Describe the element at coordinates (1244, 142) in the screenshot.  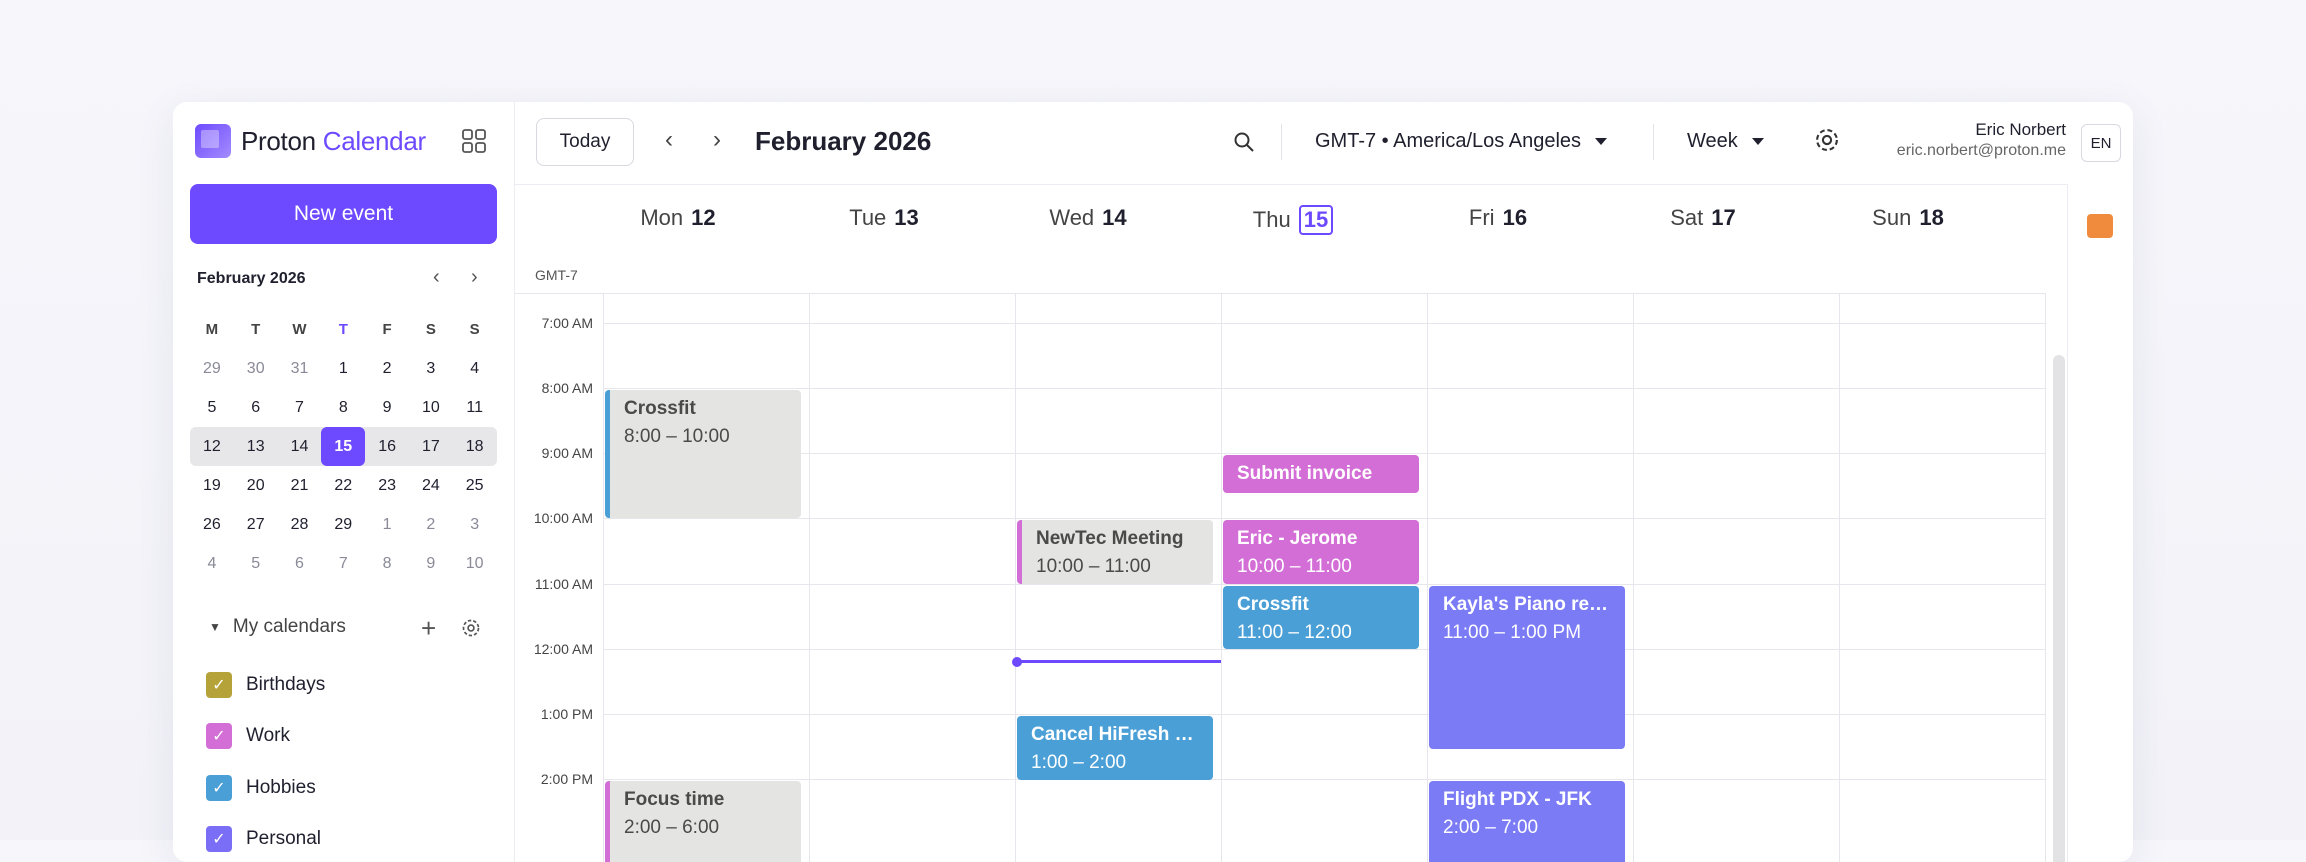
I see `search-icon` at that location.